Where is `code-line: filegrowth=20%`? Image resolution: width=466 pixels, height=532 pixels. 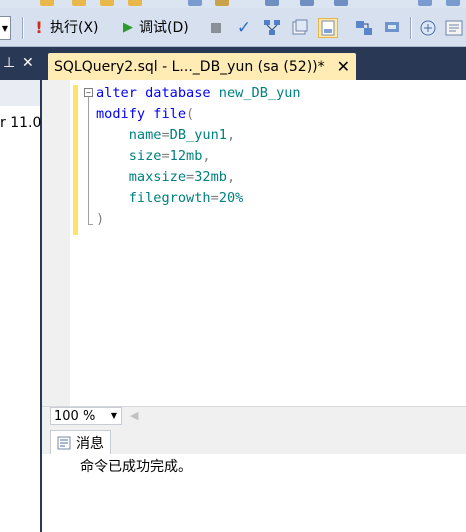 code-line: filegrowth=20% is located at coordinates (198, 198).